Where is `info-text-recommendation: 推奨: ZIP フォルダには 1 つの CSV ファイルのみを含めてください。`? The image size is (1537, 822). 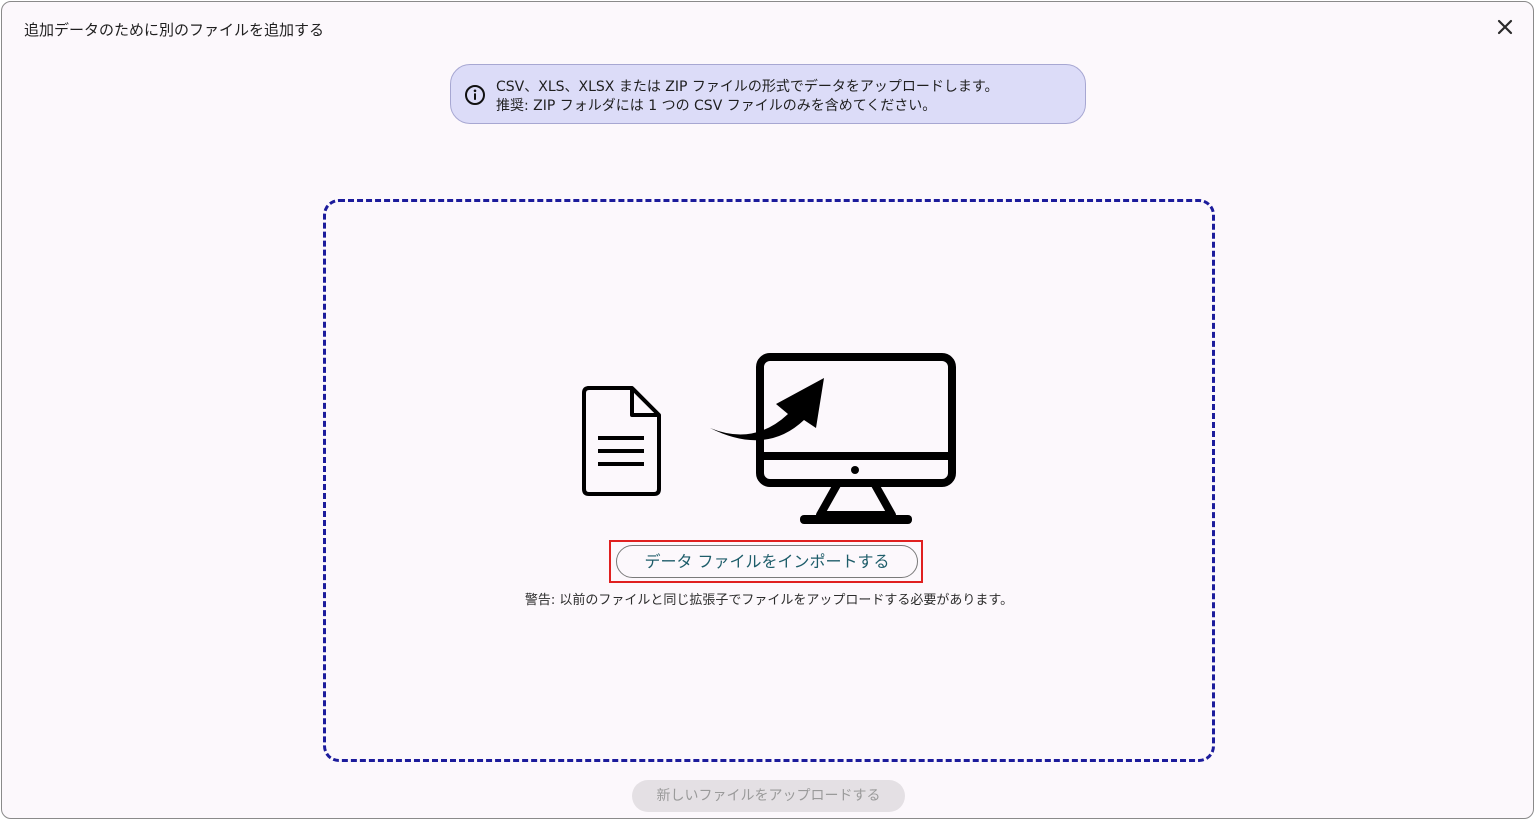 info-text-recommendation: 推奨: ZIP フォルダには 1 つの CSV ファイルのみを含めてください。 is located at coordinates (716, 106).